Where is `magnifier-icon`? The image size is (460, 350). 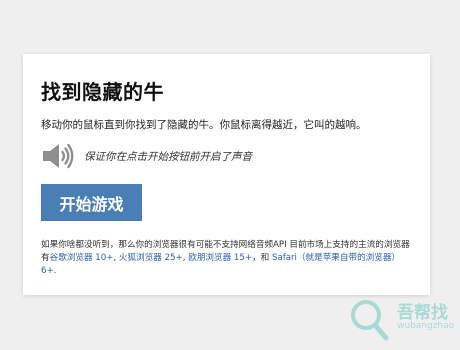
magnifier-icon is located at coordinates (370, 320).